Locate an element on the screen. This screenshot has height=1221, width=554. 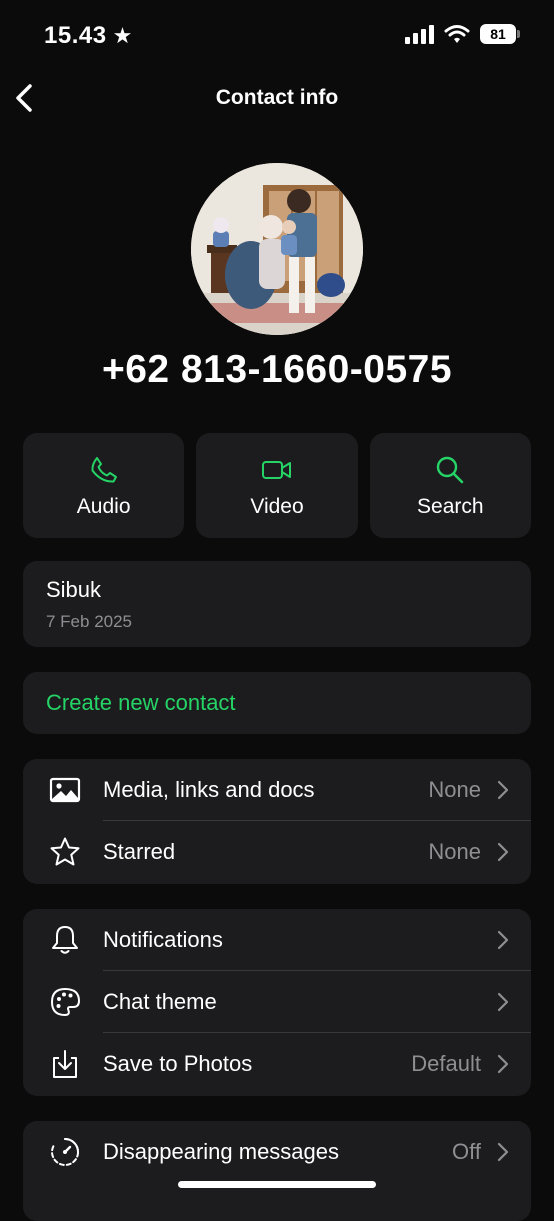
notifications-label: Notifications is located at coordinates (163, 939).